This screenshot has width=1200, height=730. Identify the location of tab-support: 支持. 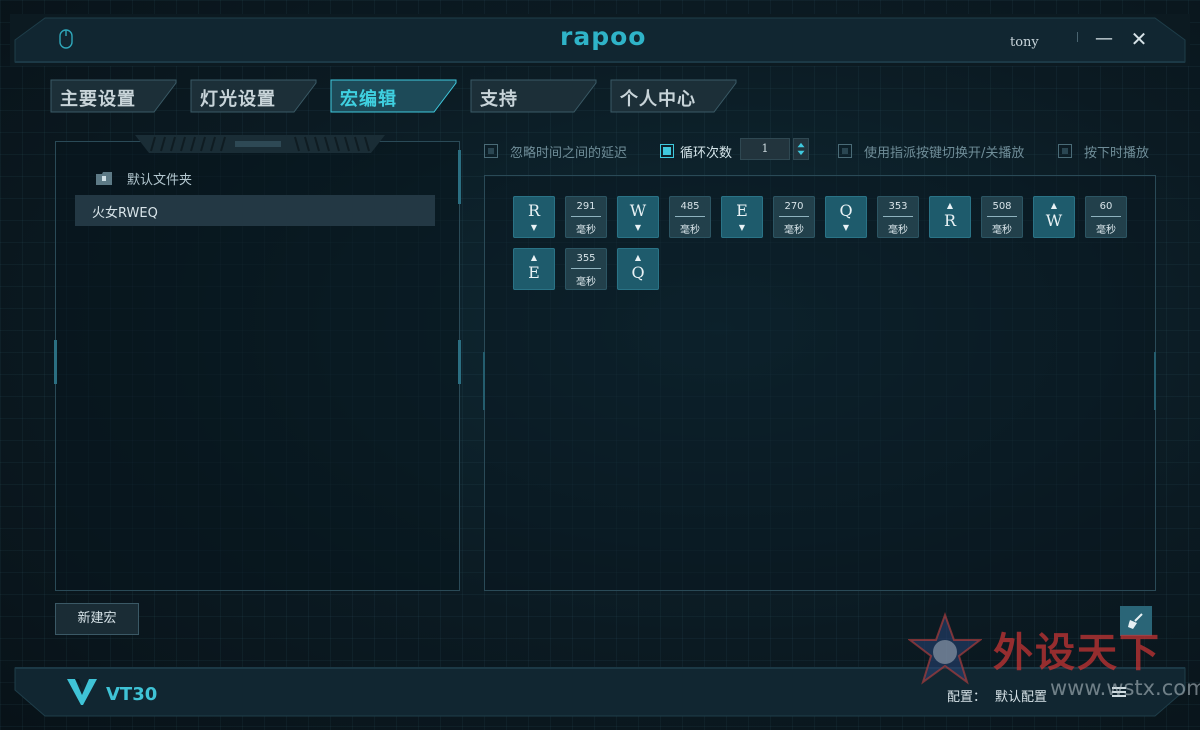
(534, 96).